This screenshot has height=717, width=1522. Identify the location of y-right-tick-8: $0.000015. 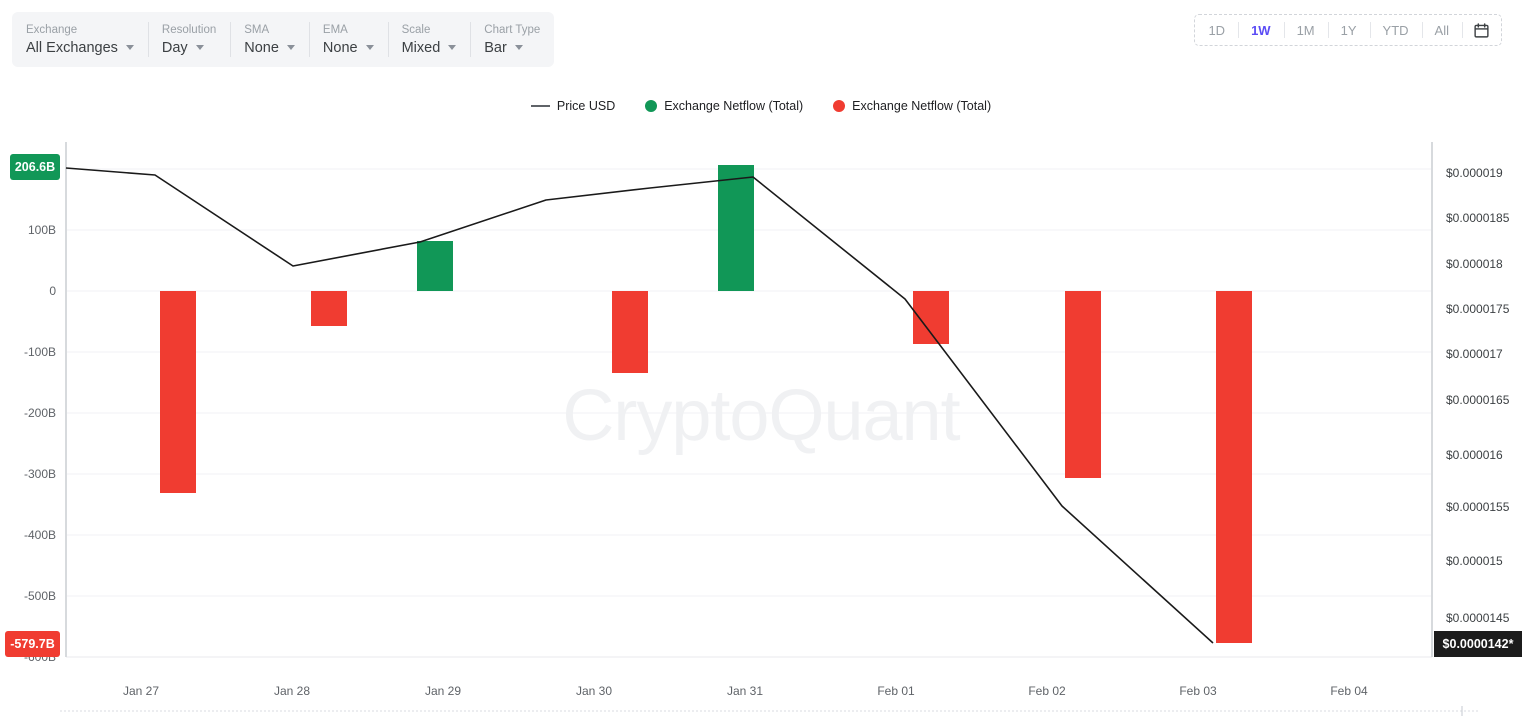
(1474, 561).